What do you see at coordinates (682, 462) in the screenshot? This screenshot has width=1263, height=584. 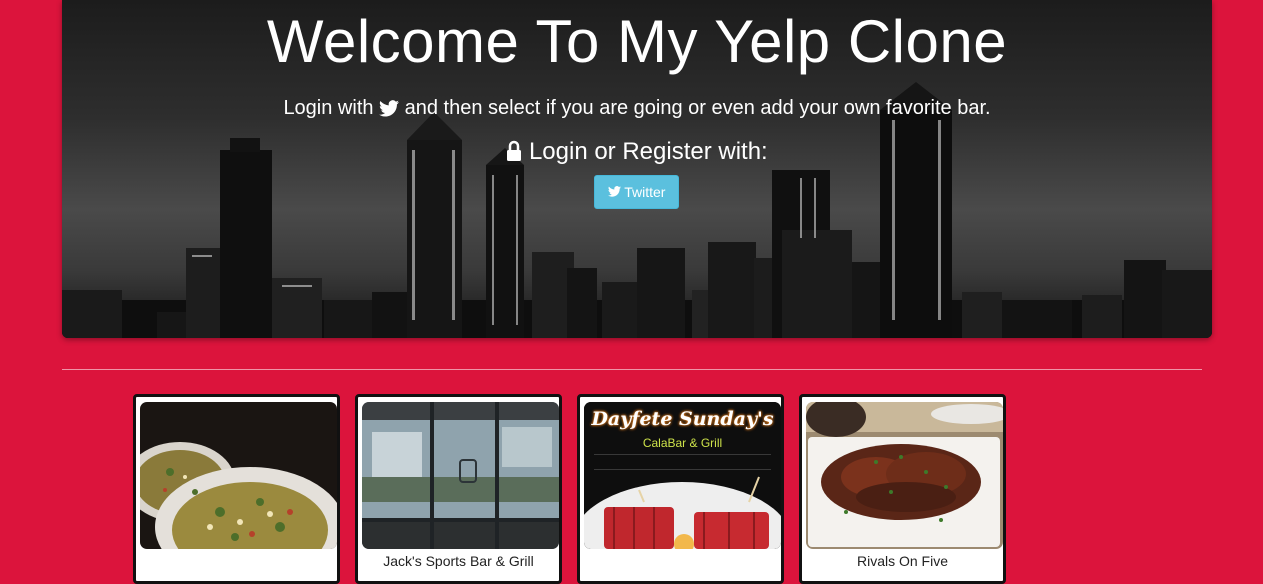 I see `poster-fineprint` at bounding box center [682, 462].